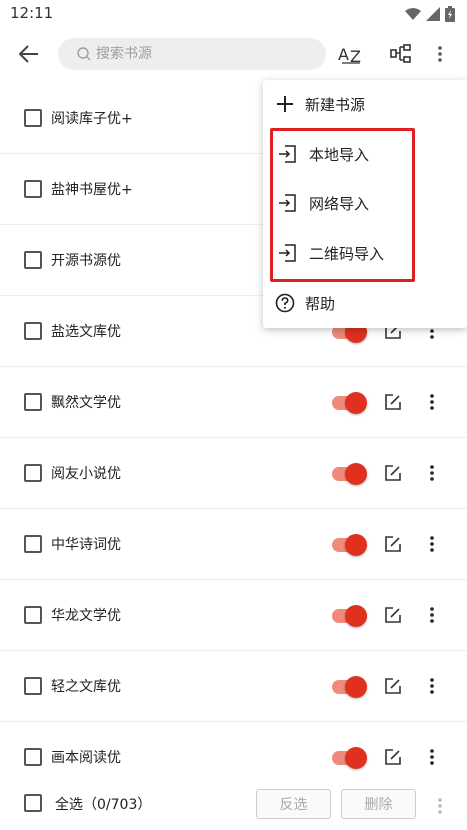  I want to click on source-row: 画本阅读优, so click(233, 757).